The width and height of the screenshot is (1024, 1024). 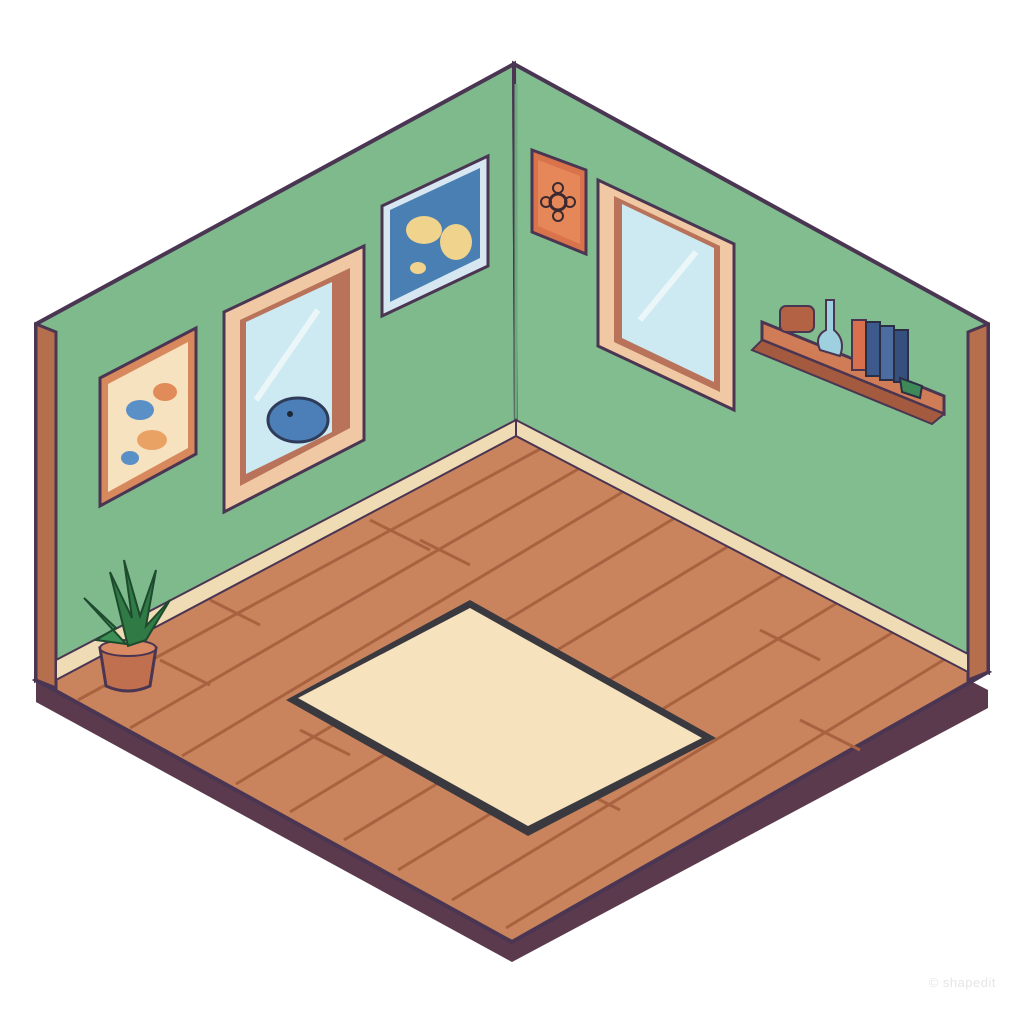 What do you see at coordinates (978, 502) in the screenshot?
I see `right-wall-edge` at bounding box center [978, 502].